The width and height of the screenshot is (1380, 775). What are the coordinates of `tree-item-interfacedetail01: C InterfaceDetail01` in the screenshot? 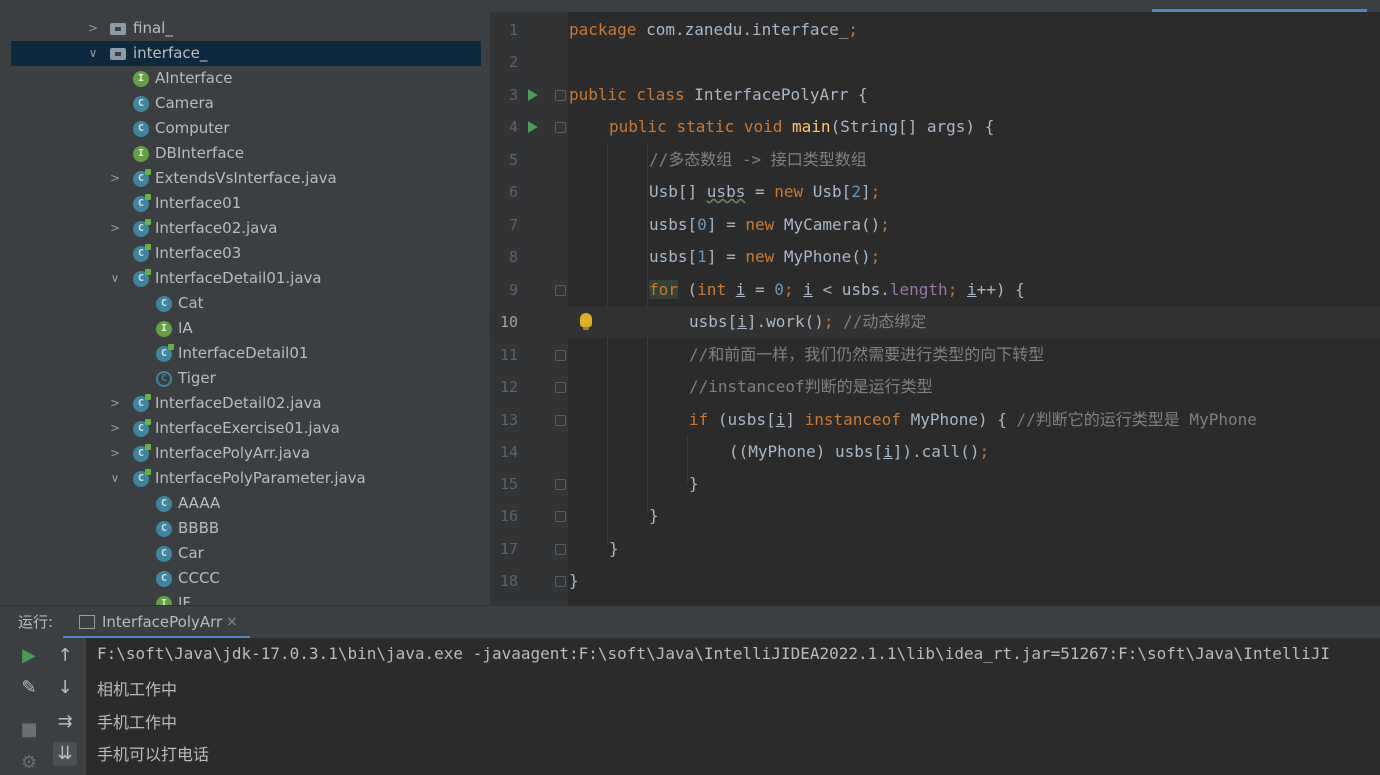 It's located at (246, 353).